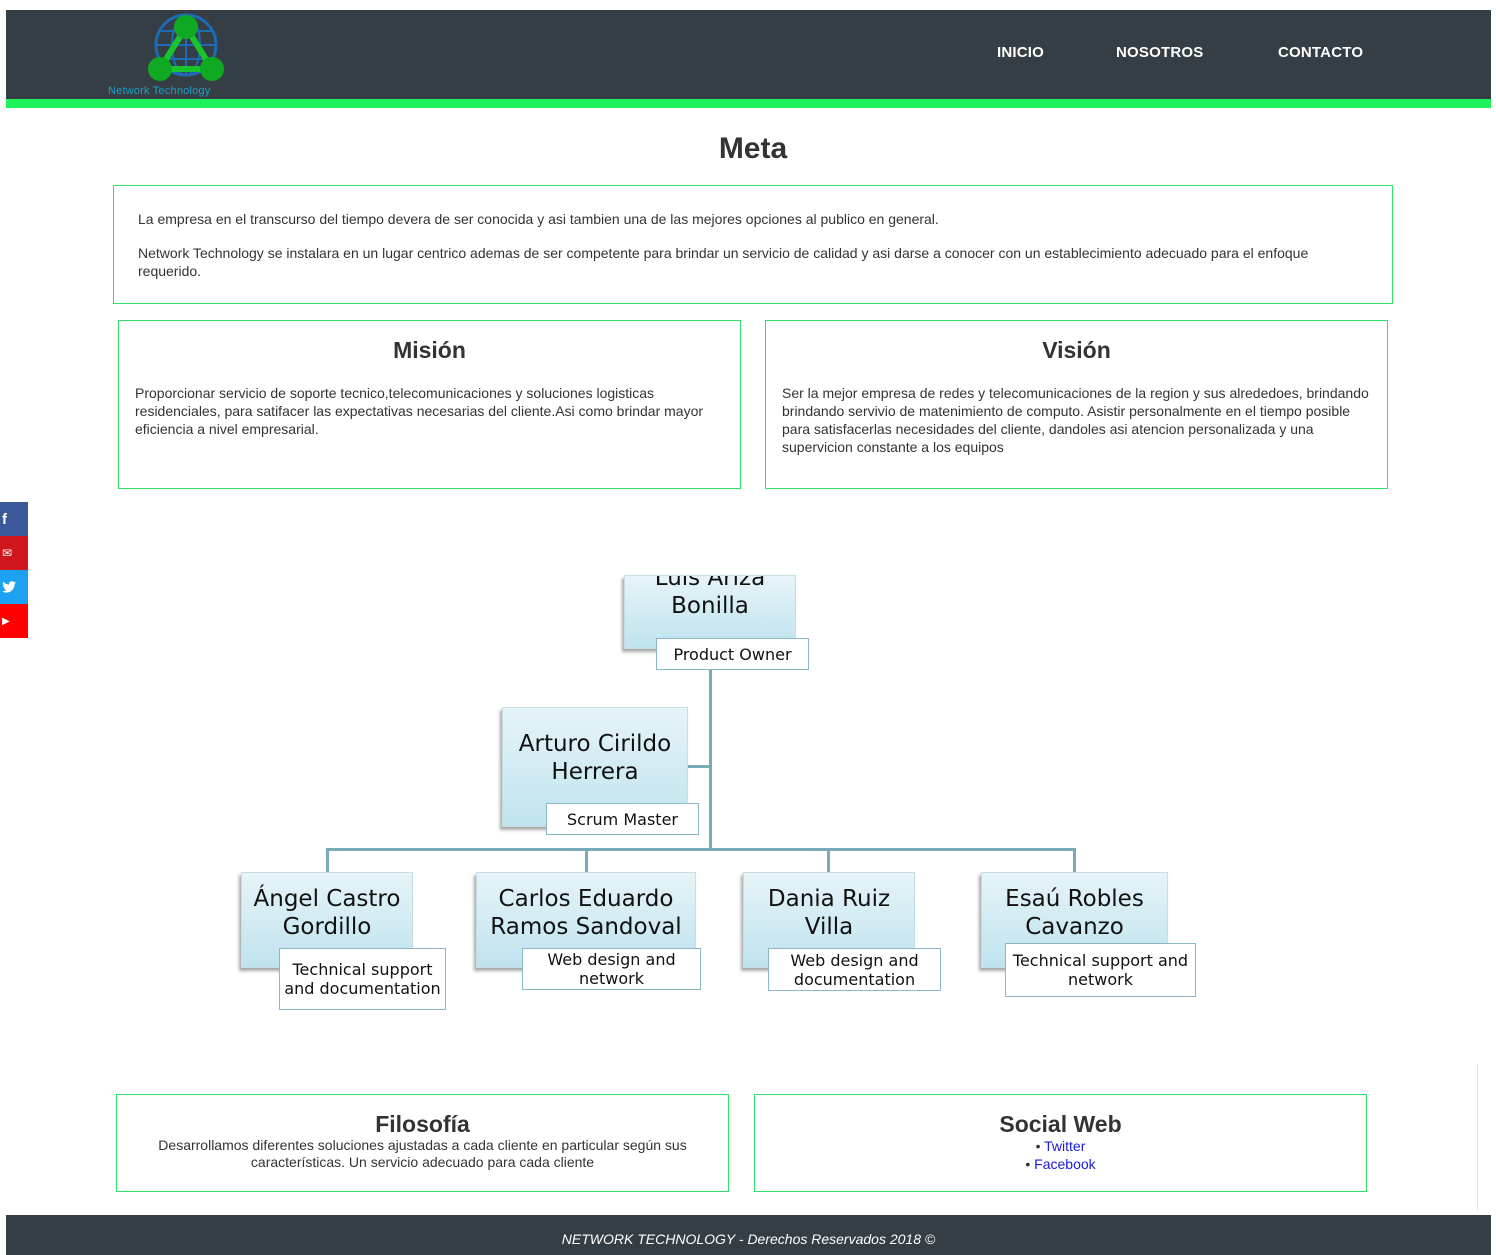 This screenshot has height=1255, width=1496. Describe the element at coordinates (14, 621) in the screenshot. I see `youtube-icon: ▶` at that location.